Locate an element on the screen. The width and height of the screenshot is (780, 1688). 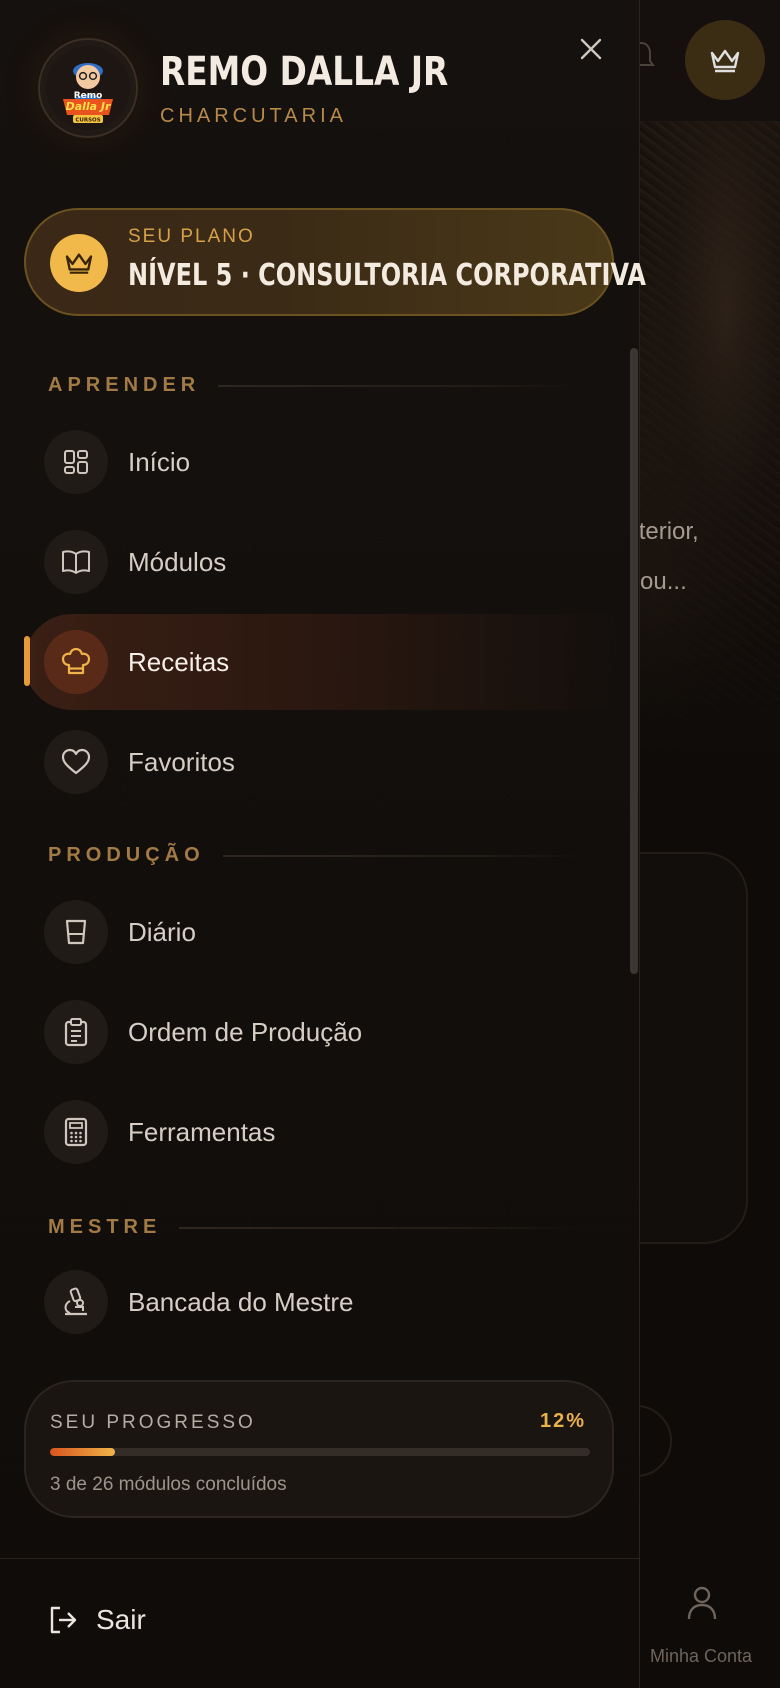
section-learn-header: APRENDER is located at coordinates (313, 385).